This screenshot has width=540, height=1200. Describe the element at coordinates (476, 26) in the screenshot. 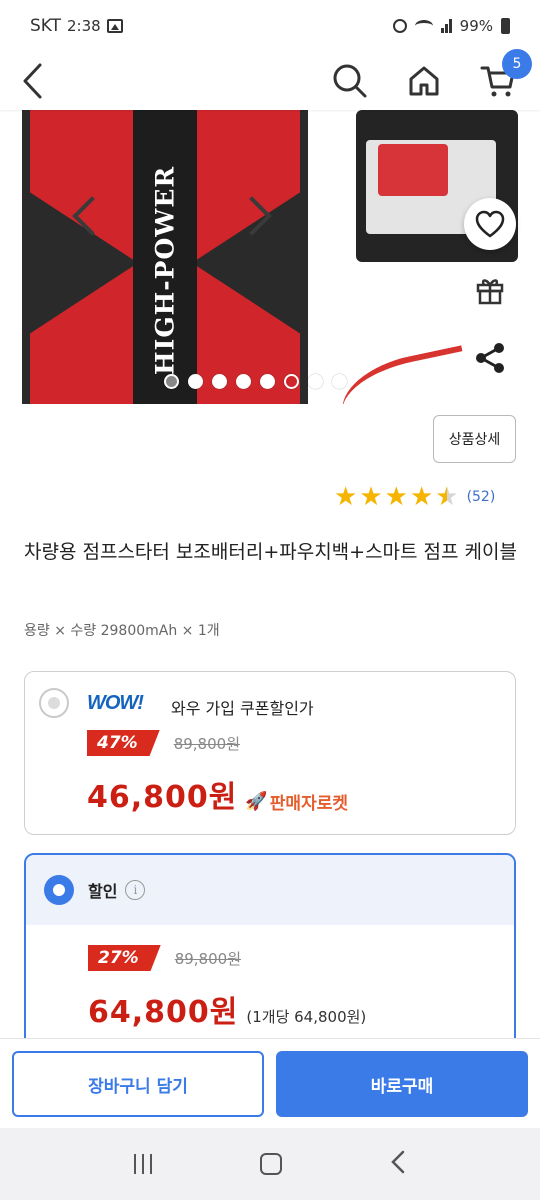

I see `battery-percent: 99%` at that location.